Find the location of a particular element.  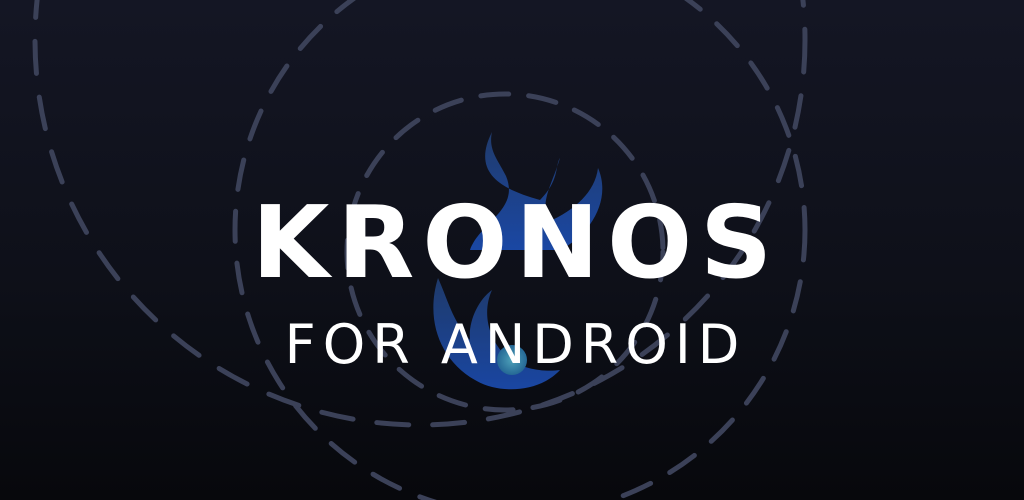

banner-title: KRONOS is located at coordinates (516, 242).